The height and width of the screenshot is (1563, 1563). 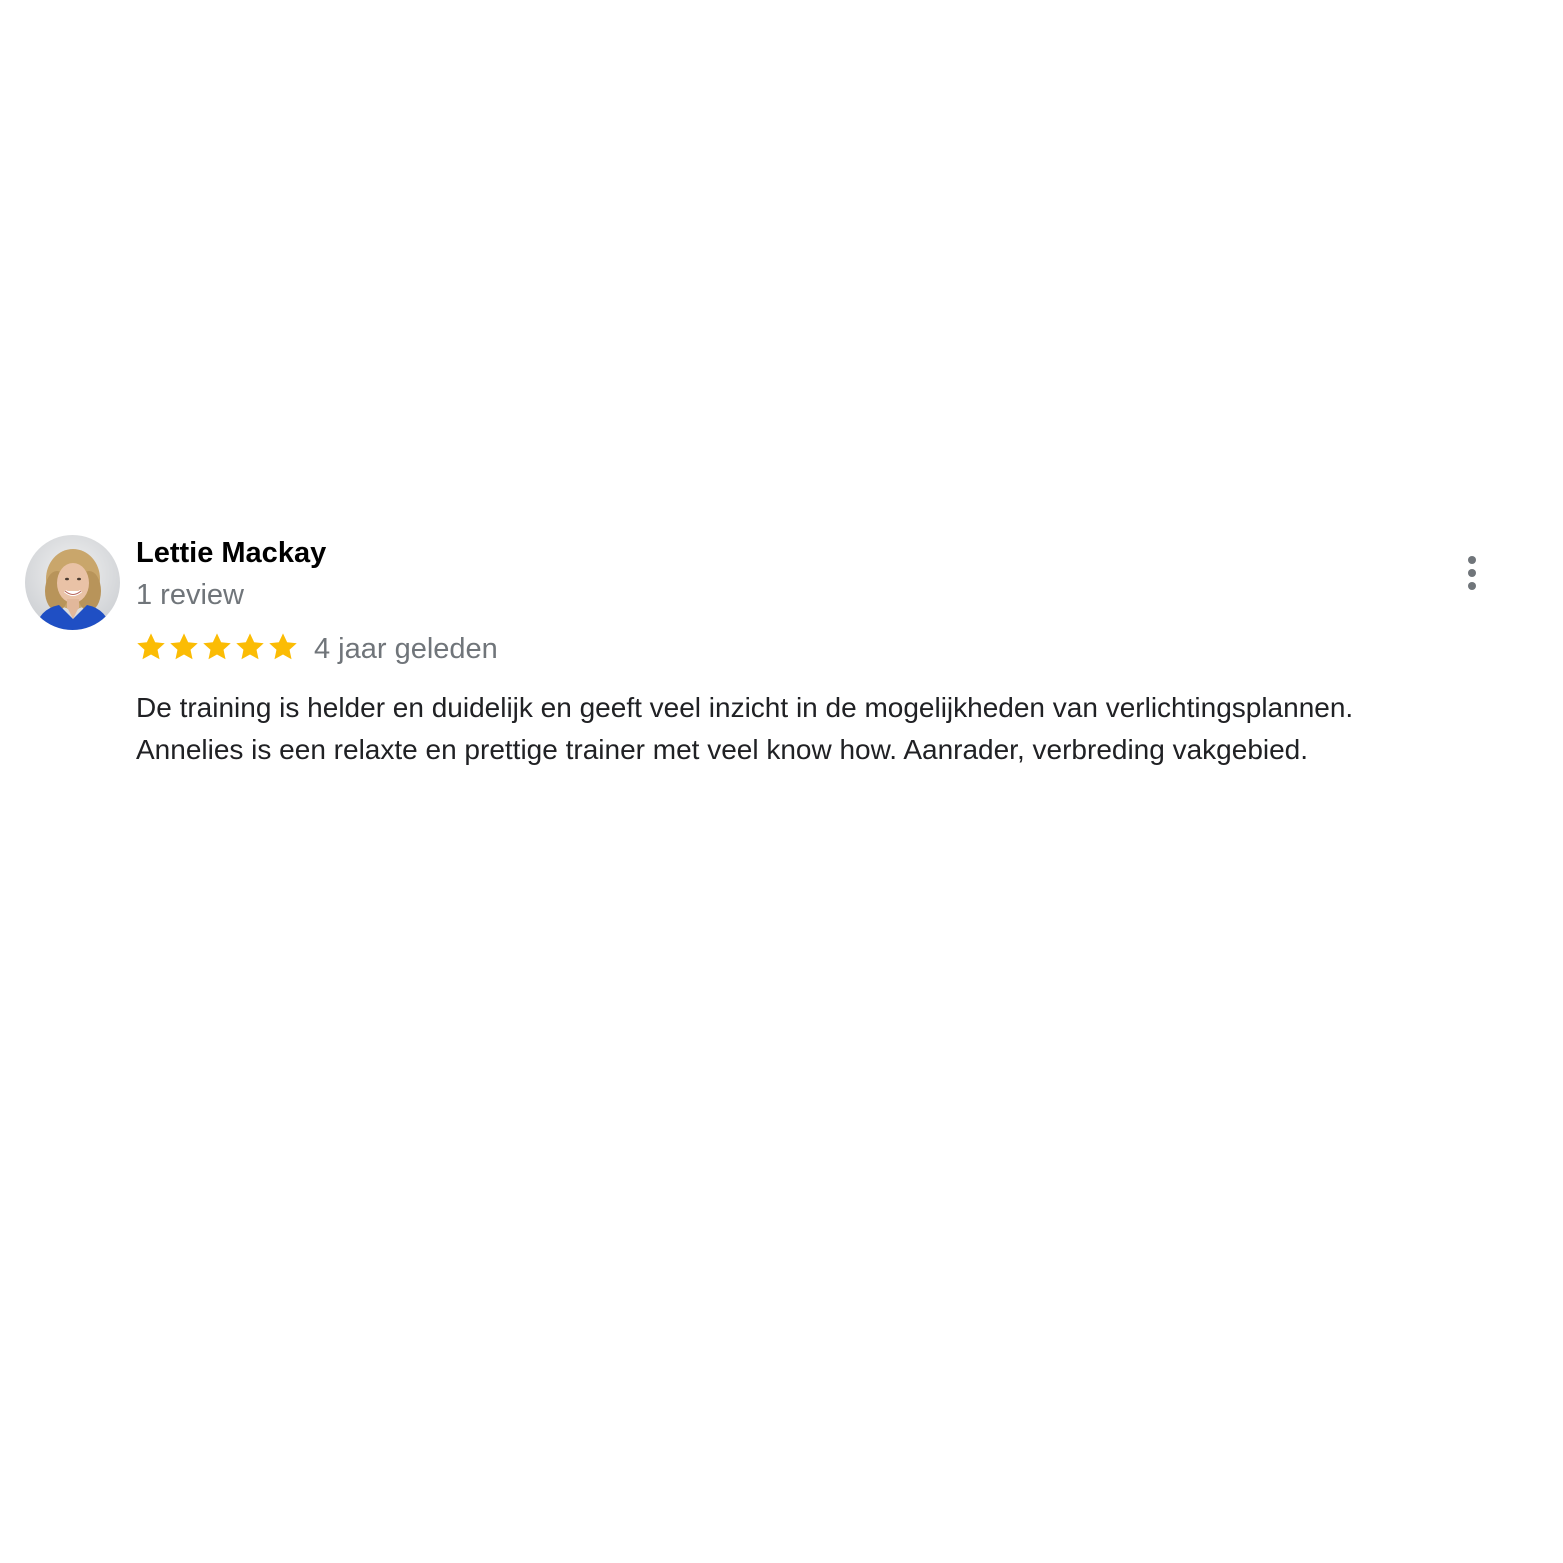 What do you see at coordinates (190, 595) in the screenshot?
I see `review-count: 1 review` at bounding box center [190, 595].